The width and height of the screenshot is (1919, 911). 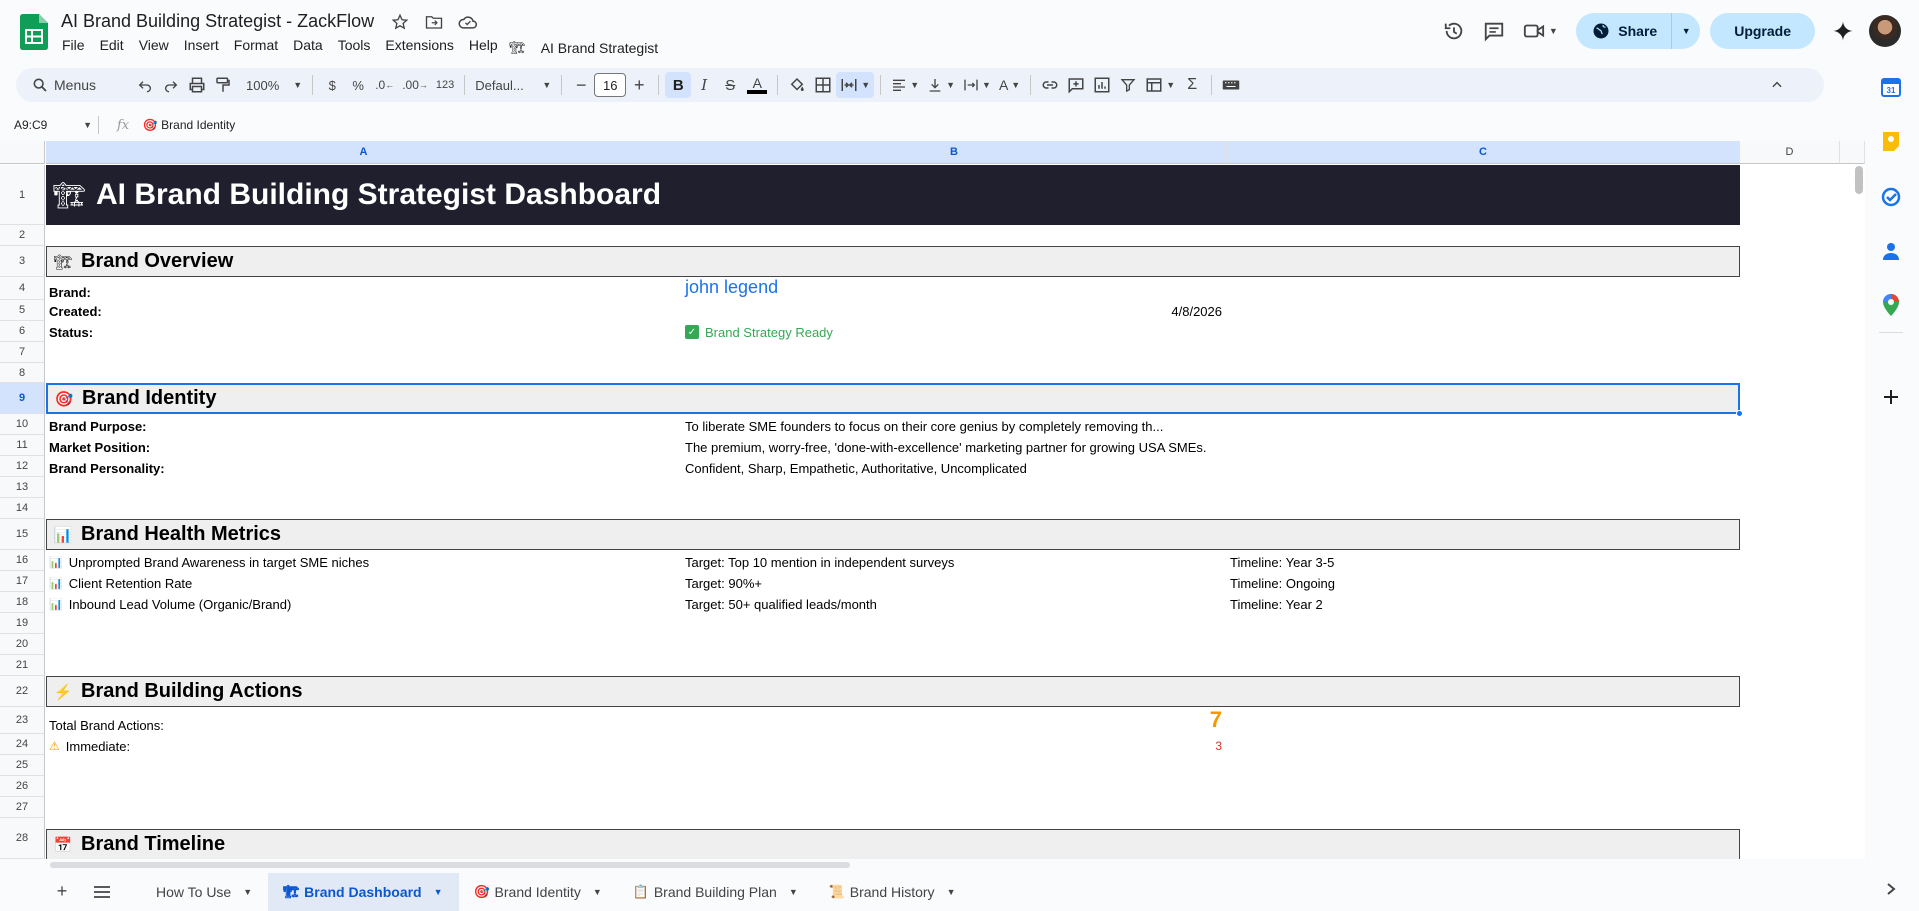 What do you see at coordinates (704, 85) in the screenshot?
I see `italic-button: I` at bounding box center [704, 85].